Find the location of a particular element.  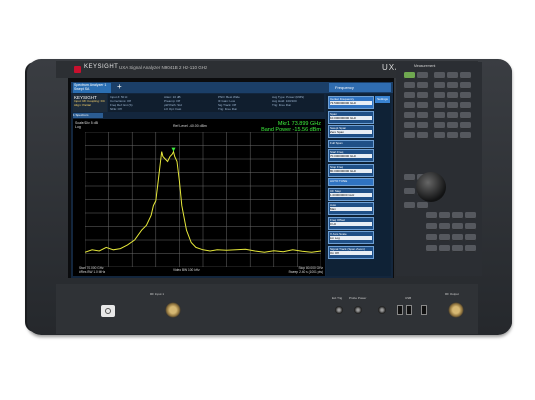

softkey: Center Frequency 73.500000000 GHz is located at coordinates (351, 102).